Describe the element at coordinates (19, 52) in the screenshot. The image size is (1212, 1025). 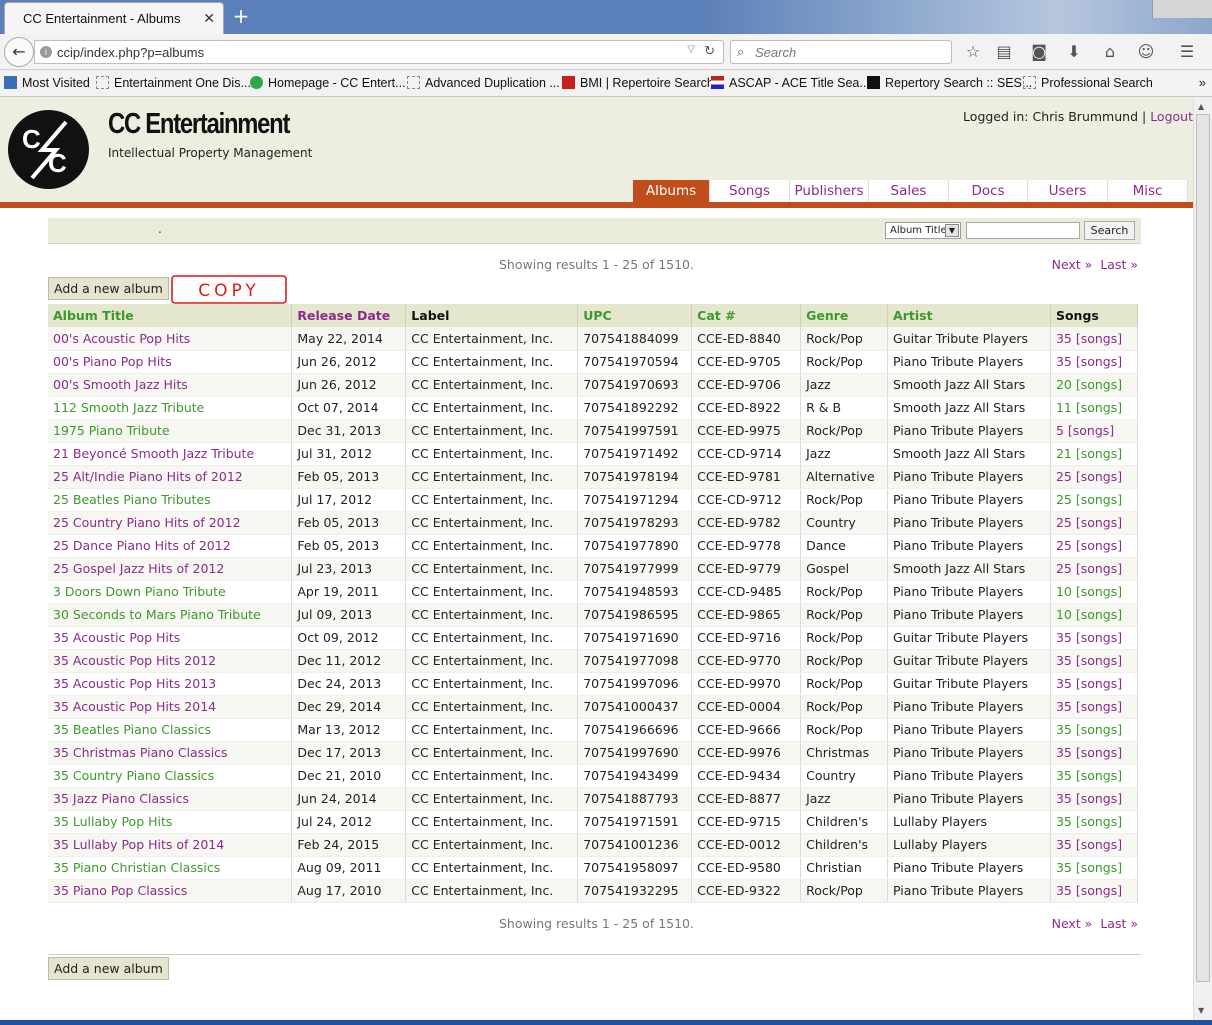
I see `back-arrow-icon: ←` at that location.